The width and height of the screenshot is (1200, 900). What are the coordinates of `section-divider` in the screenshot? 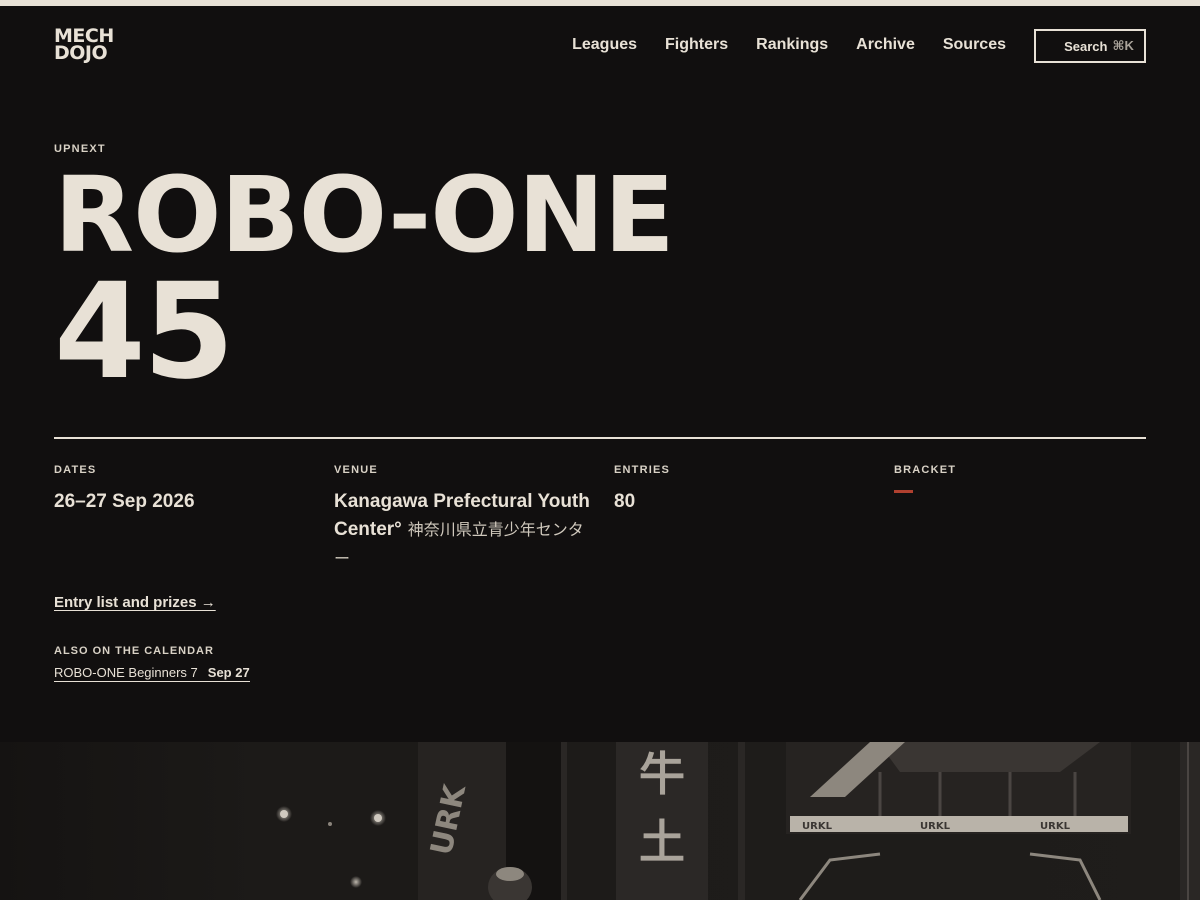 It's located at (600, 438).